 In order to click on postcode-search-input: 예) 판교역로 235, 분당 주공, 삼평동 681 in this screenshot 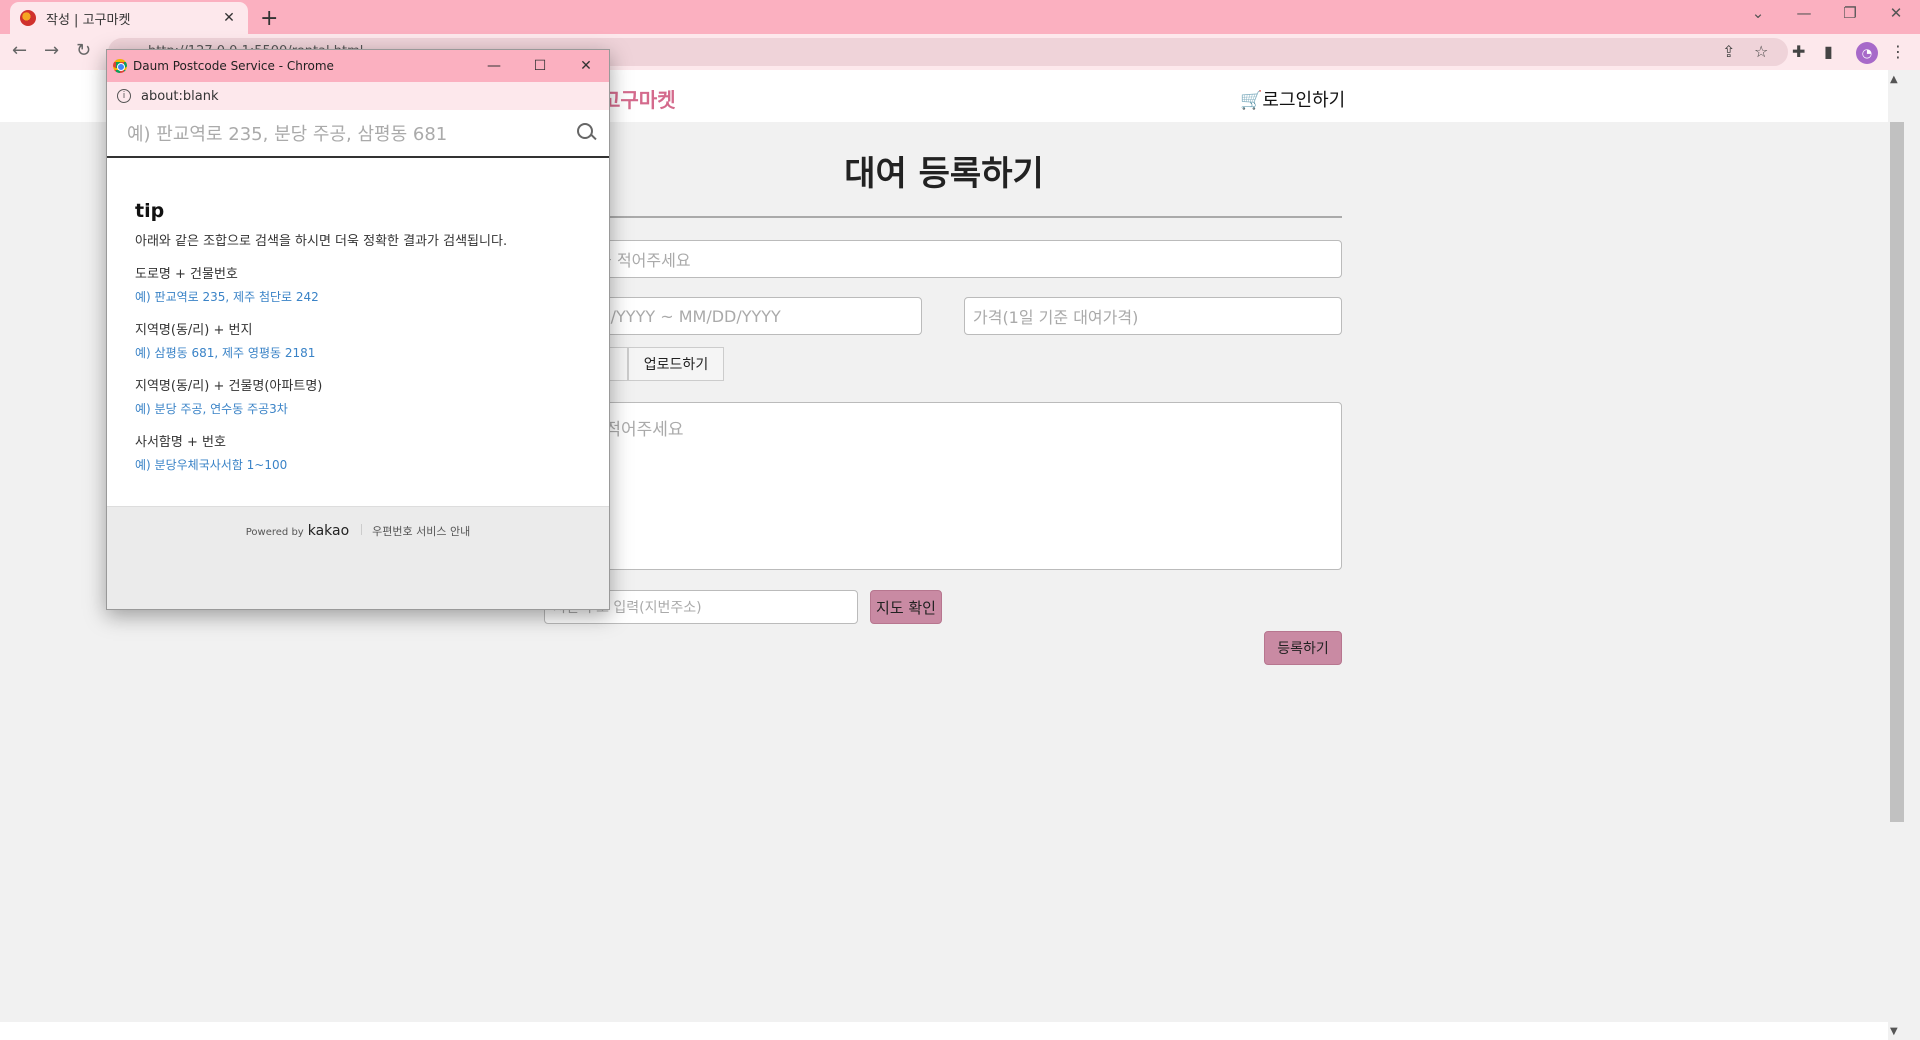, I will do `click(349, 133)`.